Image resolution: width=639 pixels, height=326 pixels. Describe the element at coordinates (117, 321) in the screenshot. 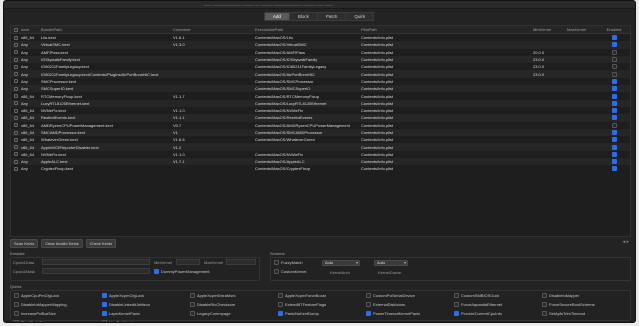

I see `quirk-xhciportlimit: XhciPortLimit` at that location.